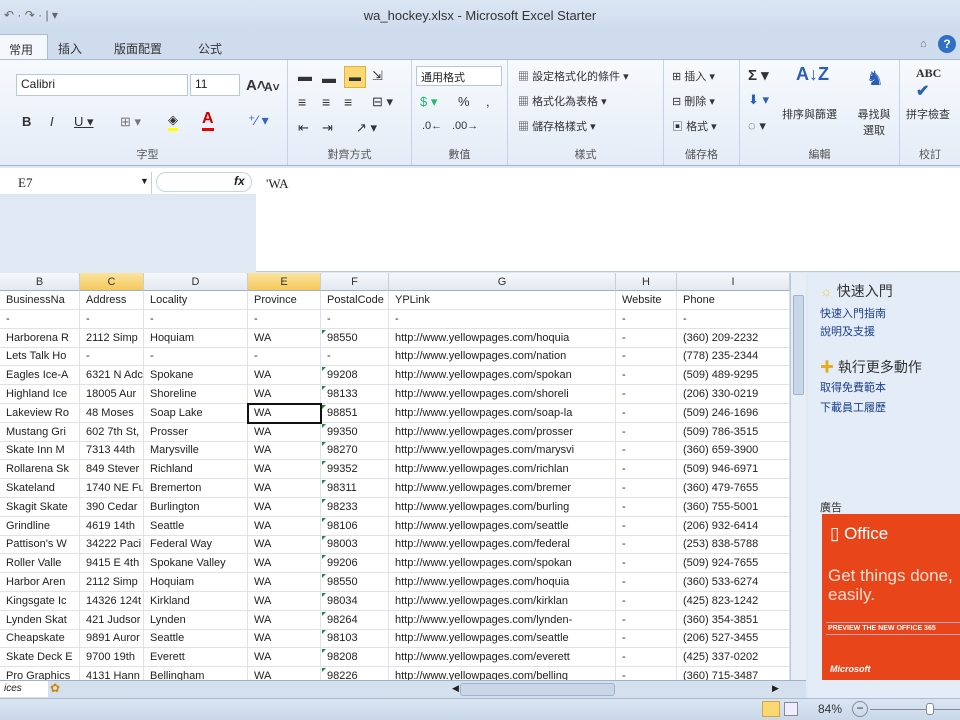 The image size is (960, 720). Describe the element at coordinates (348, 102) in the screenshot. I see `align-right-icon: ≡` at that location.